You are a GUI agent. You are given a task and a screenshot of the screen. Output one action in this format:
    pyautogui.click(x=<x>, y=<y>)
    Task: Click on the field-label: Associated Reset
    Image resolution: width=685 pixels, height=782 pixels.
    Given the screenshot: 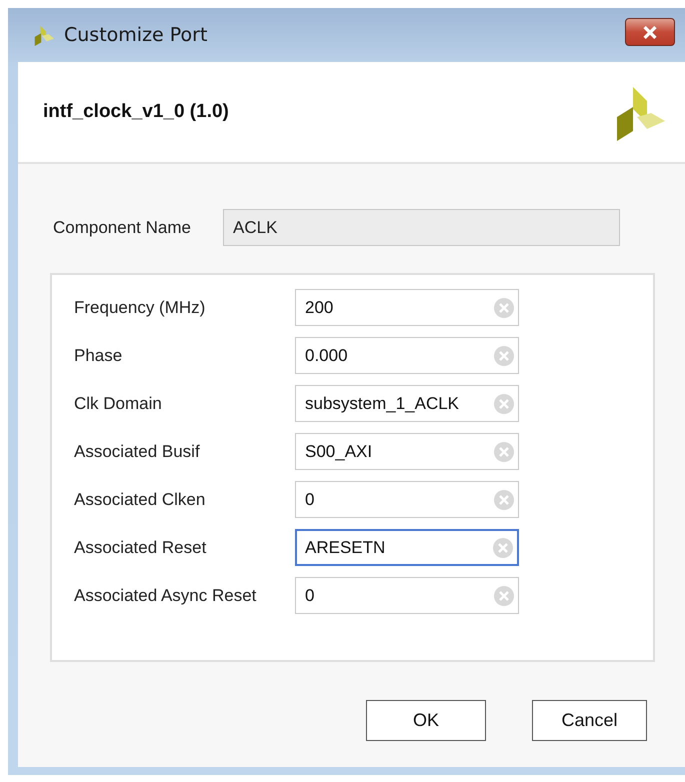 What is the action you would take?
    pyautogui.click(x=141, y=548)
    